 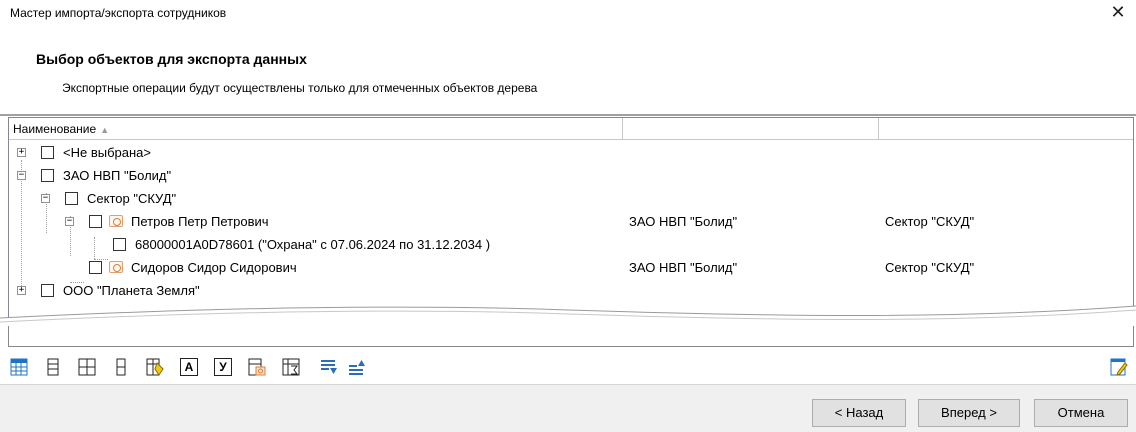 I want to click on tree-row: + ООО "Планета Земля", so click(x=571, y=290).